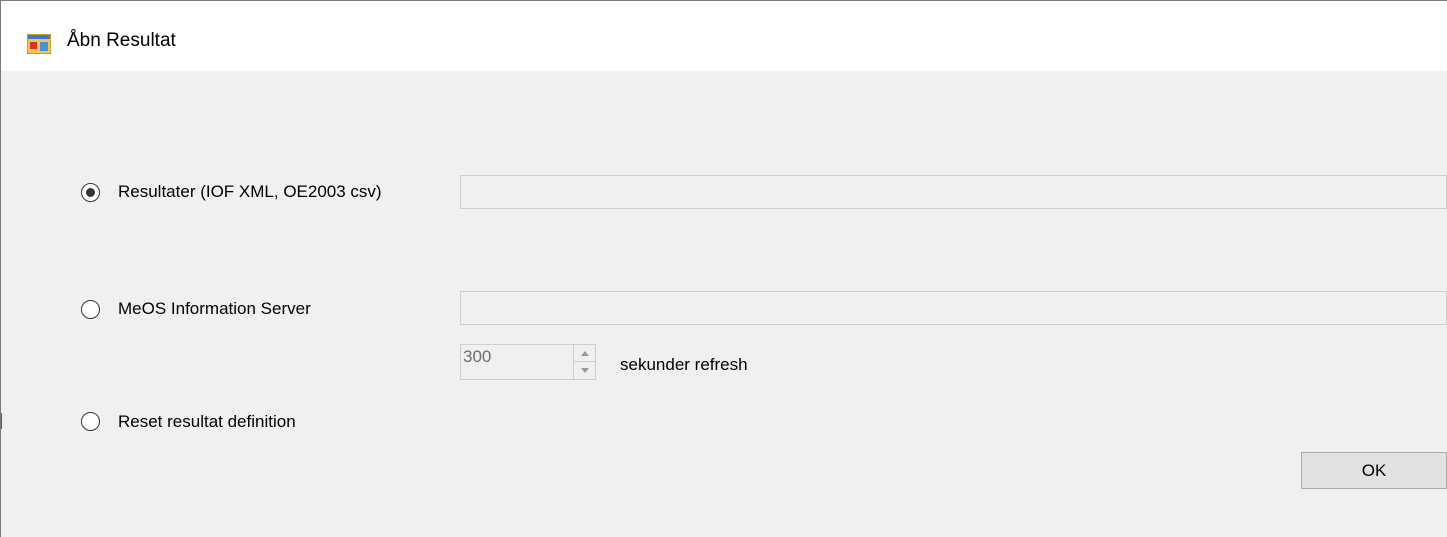 This screenshot has width=1447, height=537. Describe the element at coordinates (90, 192) in the screenshot. I see `radio-results-file` at that location.